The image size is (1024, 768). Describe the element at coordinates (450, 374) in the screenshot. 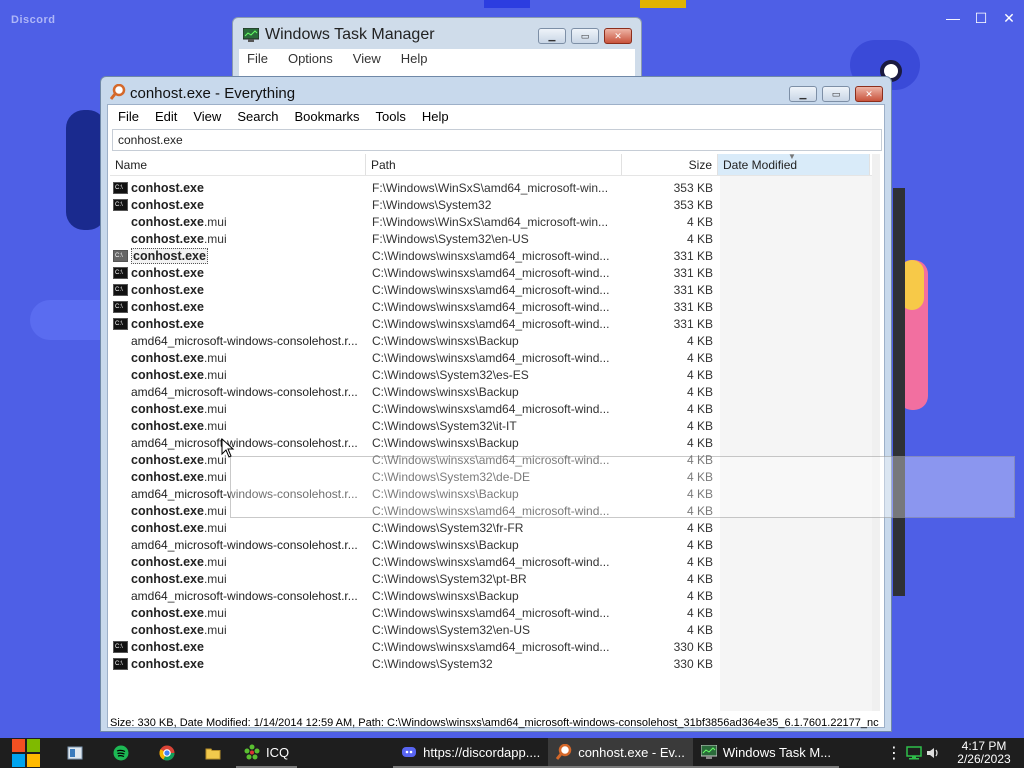

I see `result-path-cell: C:\Windows\System32\es-ES` at that location.